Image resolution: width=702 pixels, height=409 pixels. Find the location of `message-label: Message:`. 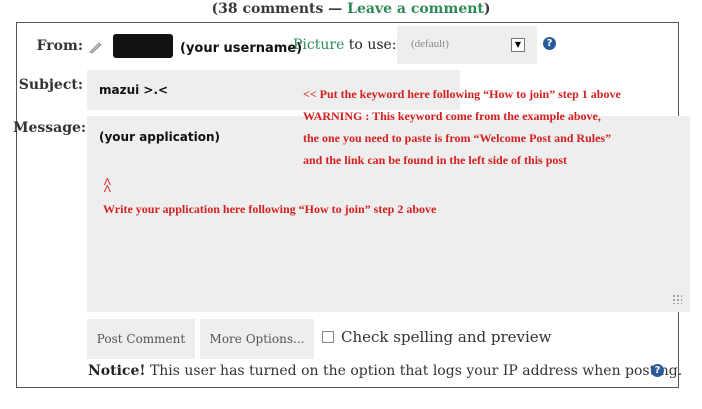

message-label: Message: is located at coordinates (50, 128).